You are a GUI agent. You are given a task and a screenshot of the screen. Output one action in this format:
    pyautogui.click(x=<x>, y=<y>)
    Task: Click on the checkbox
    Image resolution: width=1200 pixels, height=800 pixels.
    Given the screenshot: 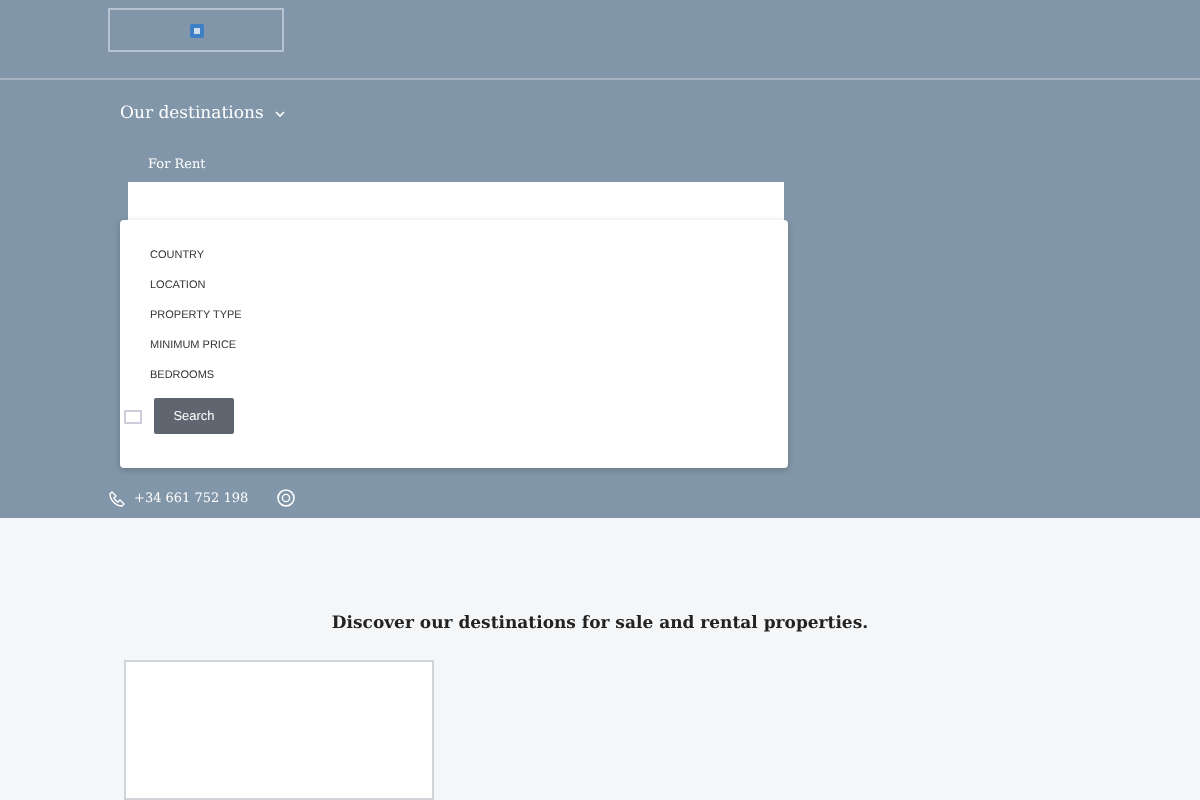 What is the action you would take?
    pyautogui.click(x=133, y=416)
    